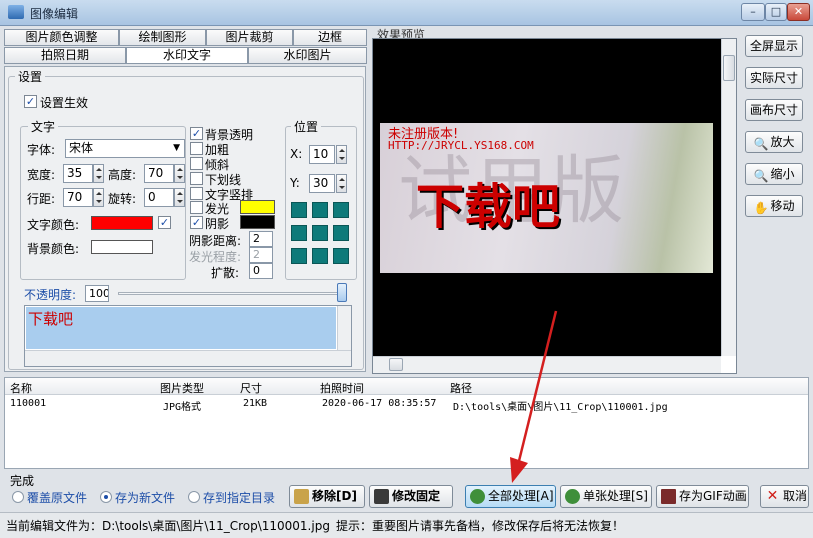  I want to click on header-name: 名称, so click(21, 388).